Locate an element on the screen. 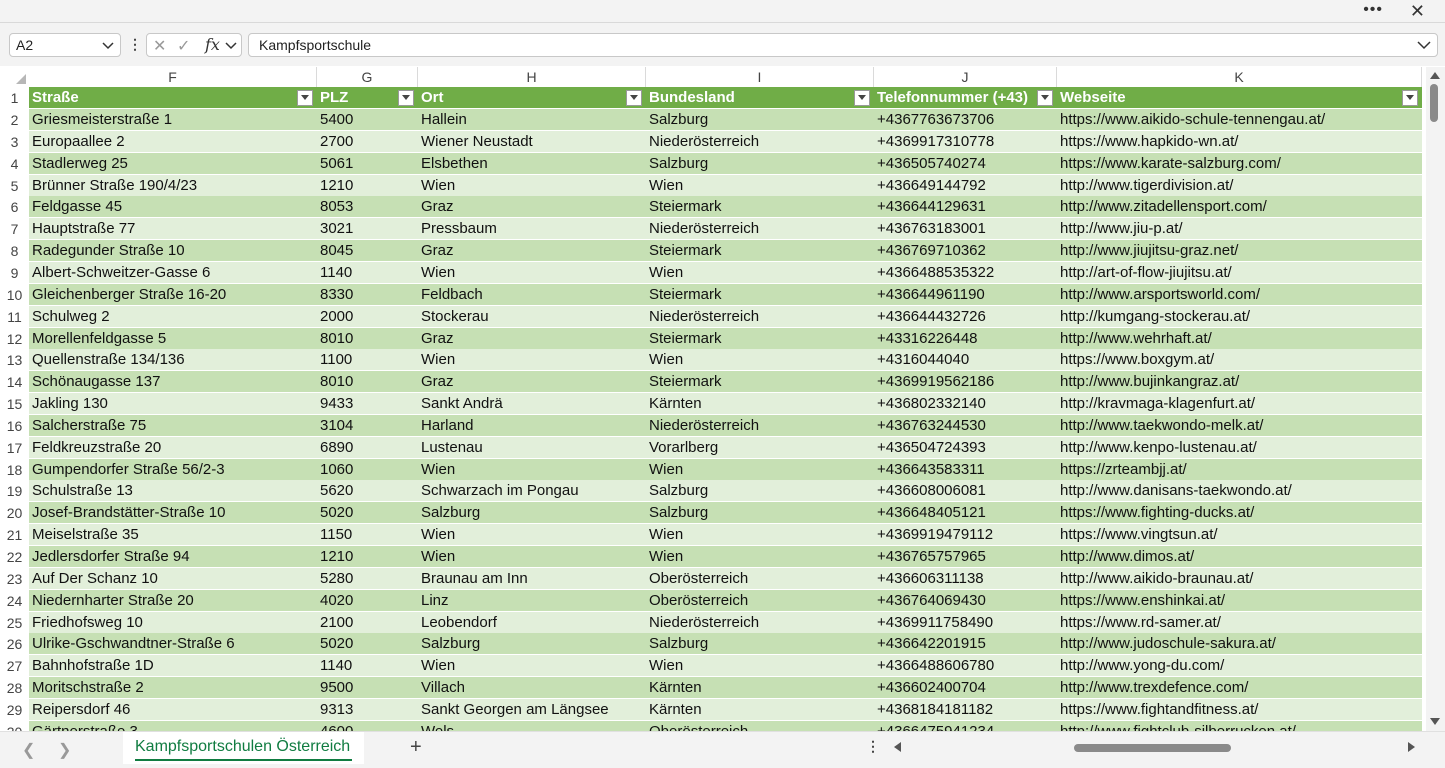  cell-telefon: +436648405121 is located at coordinates (965, 513).